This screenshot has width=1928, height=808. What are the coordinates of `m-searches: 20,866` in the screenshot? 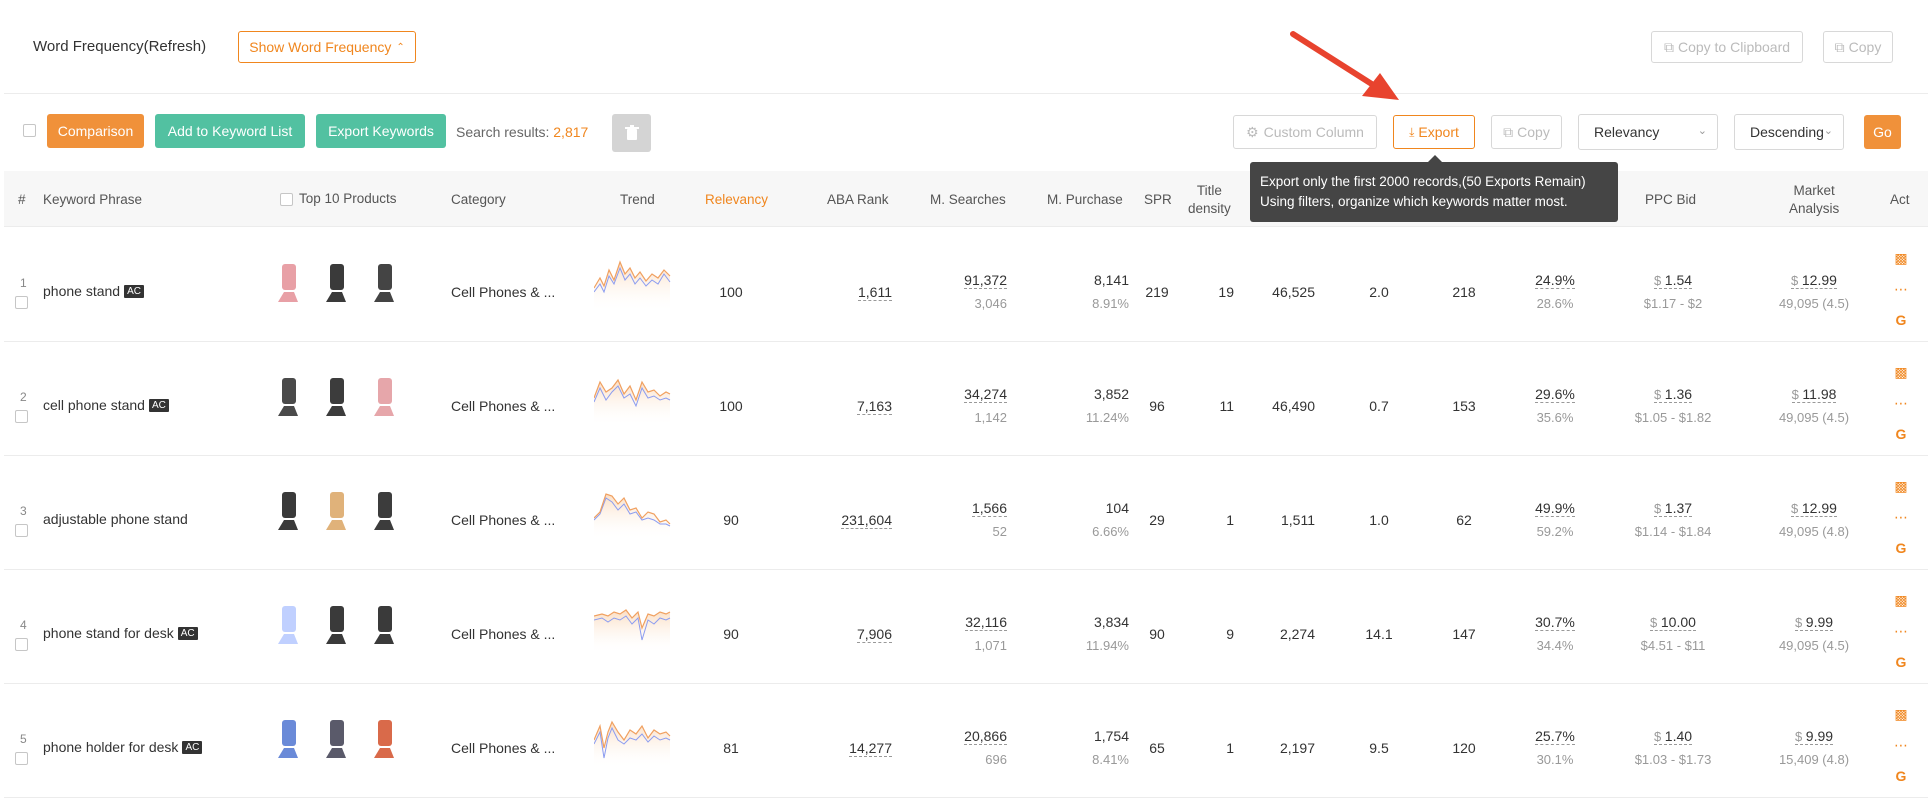 It's located at (965, 736).